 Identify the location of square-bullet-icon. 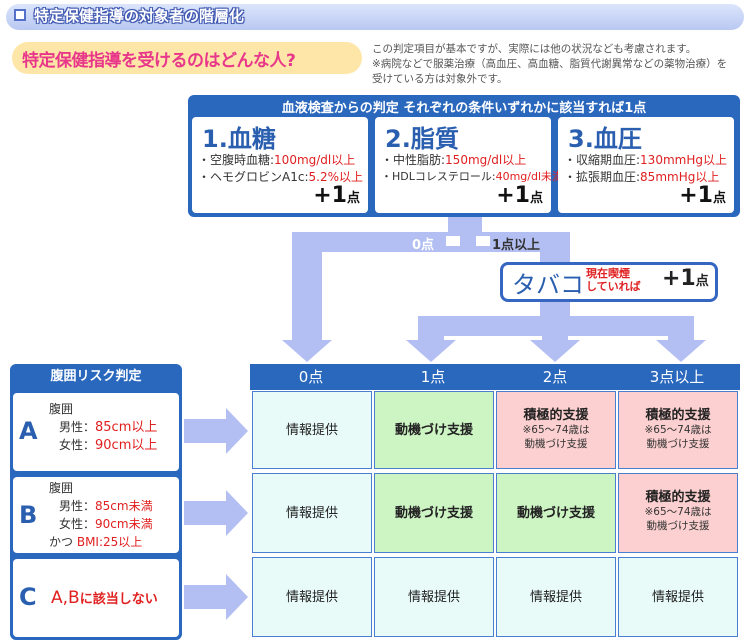
(20, 15).